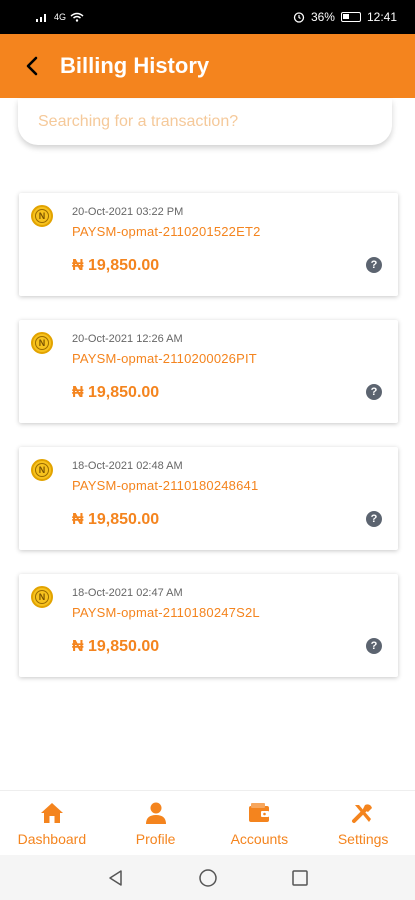 The image size is (415, 900). Describe the element at coordinates (77, 17) in the screenshot. I see `wifi-icon` at that location.